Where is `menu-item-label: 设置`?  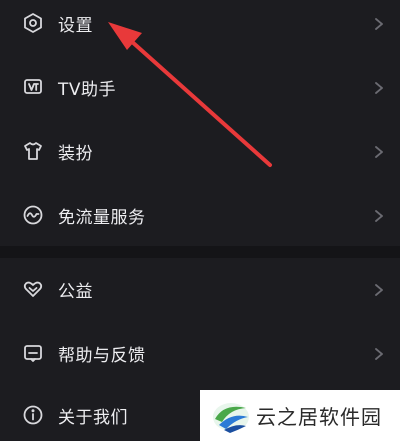
menu-item-label: 设置 is located at coordinates (75, 25).